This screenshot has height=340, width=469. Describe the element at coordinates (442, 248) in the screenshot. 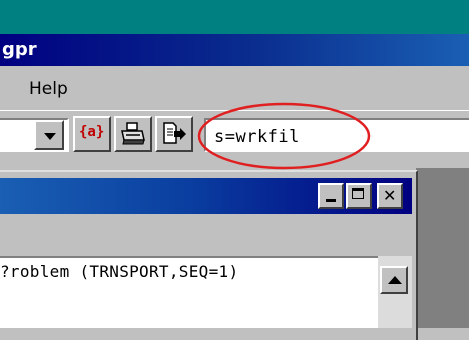

I see `mdi-background` at that location.